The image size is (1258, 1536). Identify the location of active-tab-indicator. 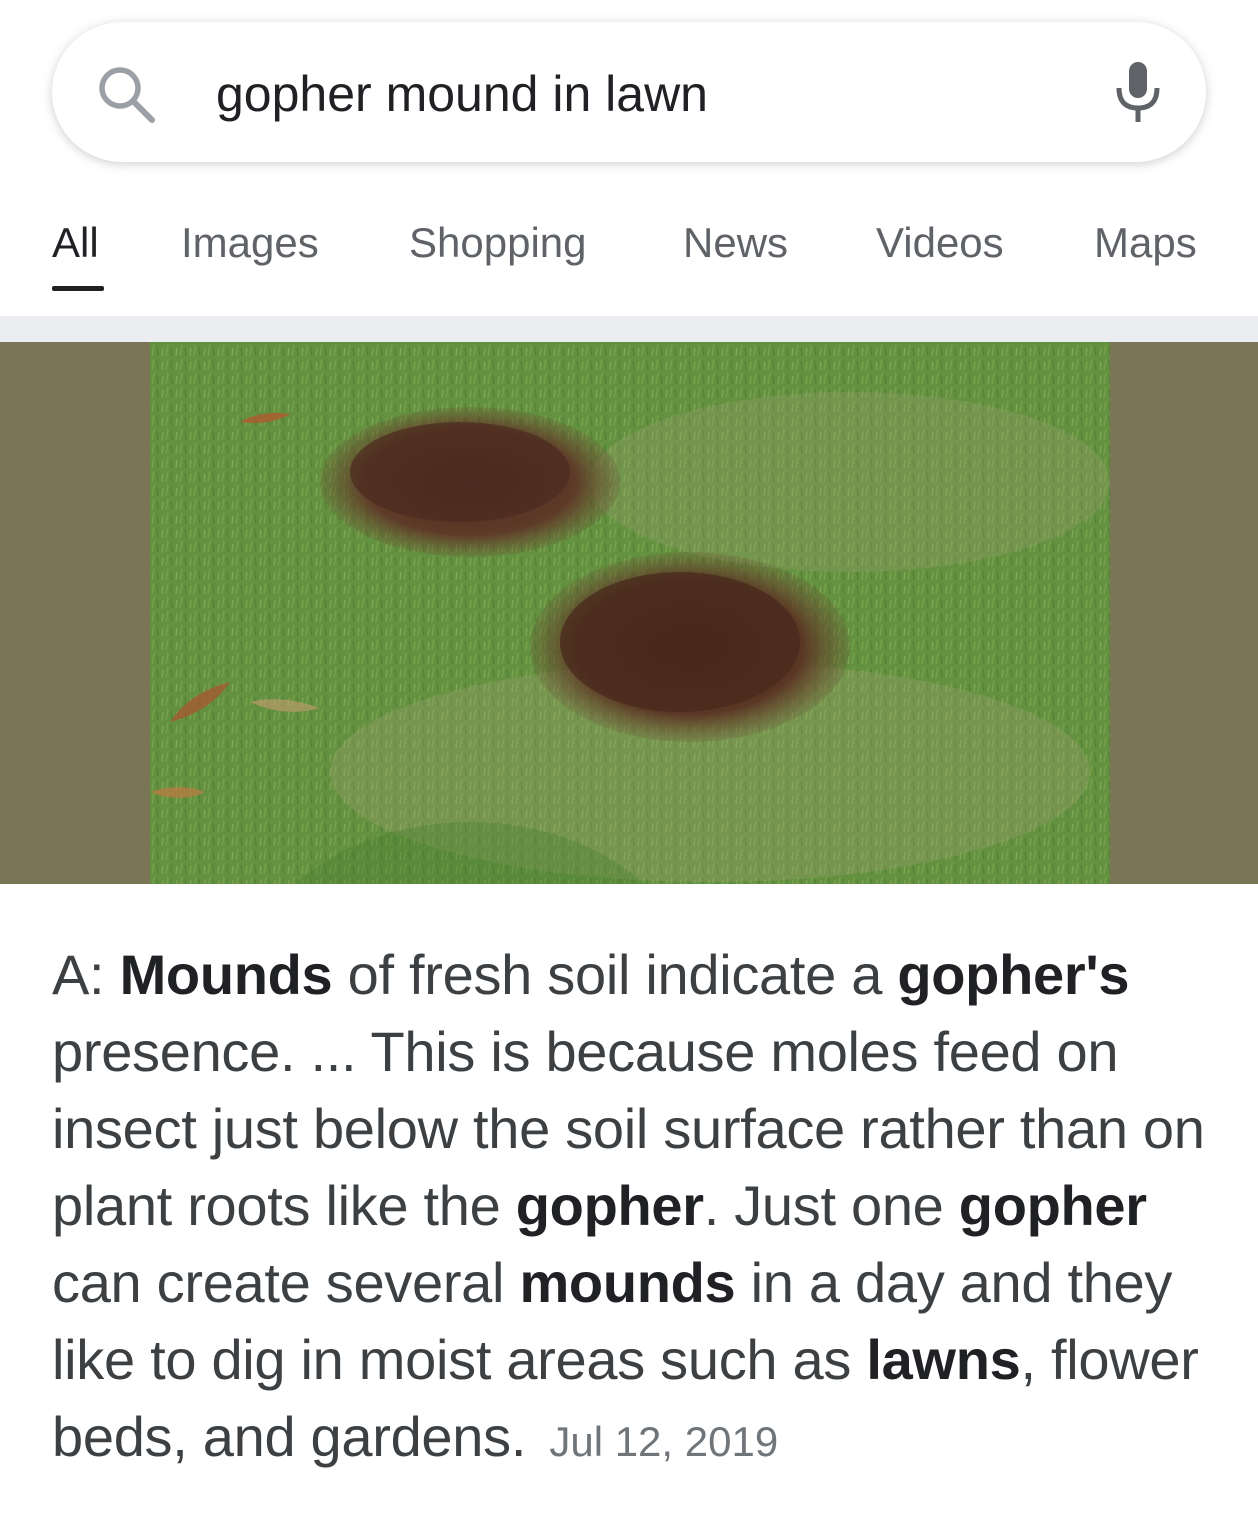
(78, 288).